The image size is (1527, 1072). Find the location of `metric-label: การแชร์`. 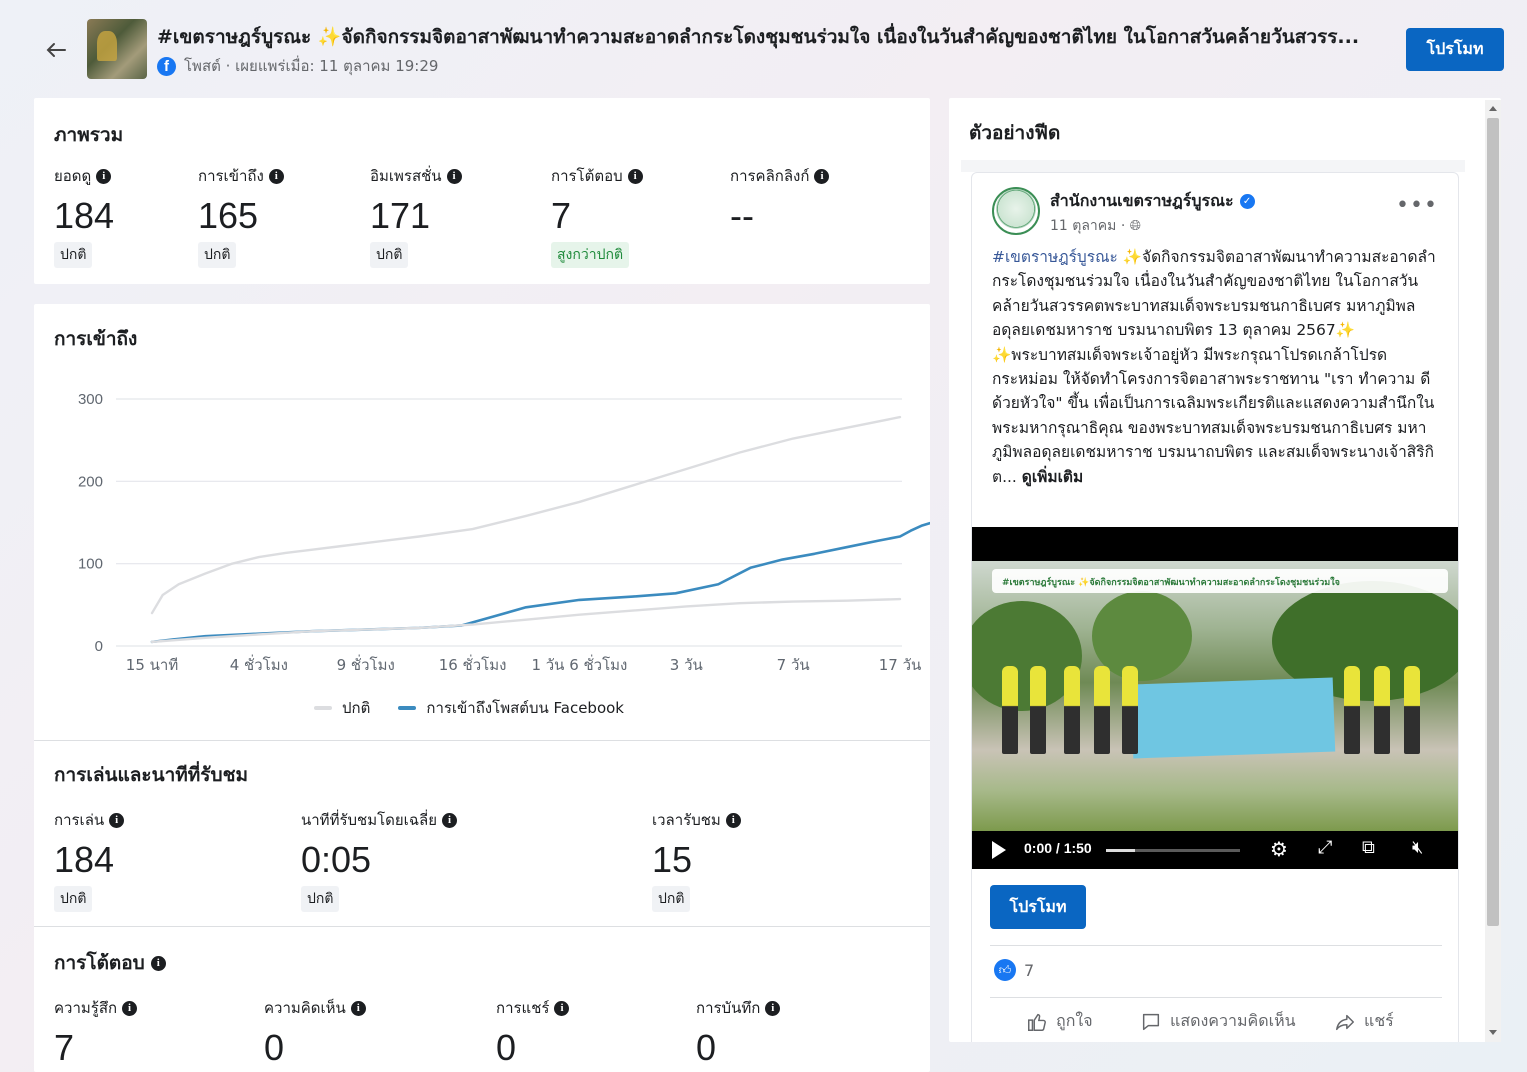

metric-label: การแชร์ is located at coordinates (523, 1008).